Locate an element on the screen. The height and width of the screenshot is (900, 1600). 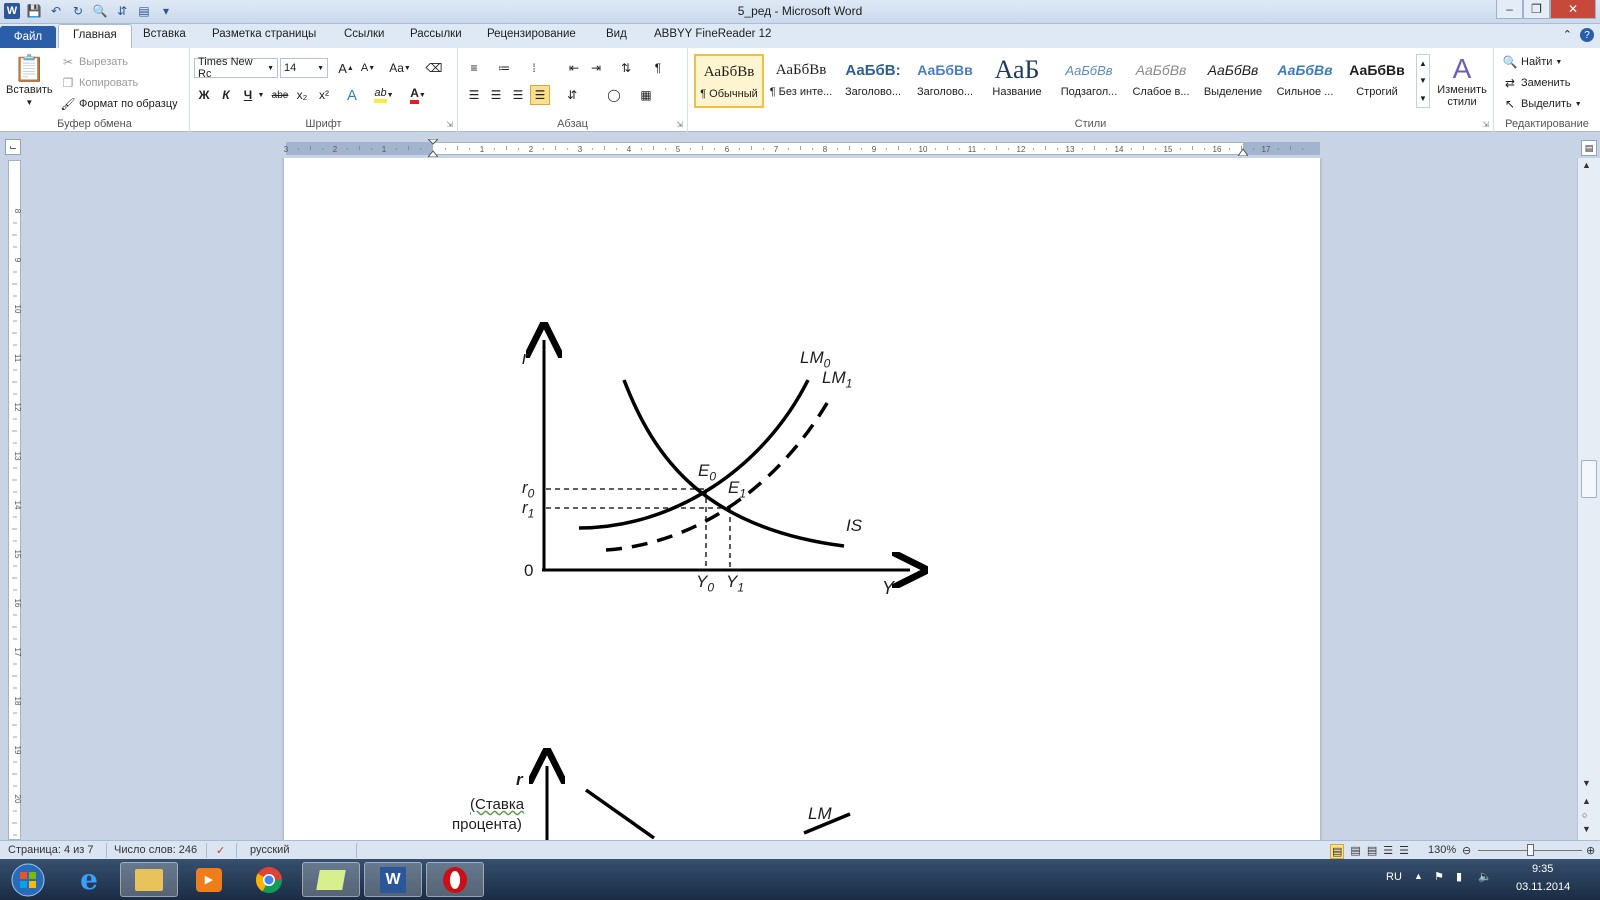
media-player-icon: ▶ is located at coordinates (209, 879).